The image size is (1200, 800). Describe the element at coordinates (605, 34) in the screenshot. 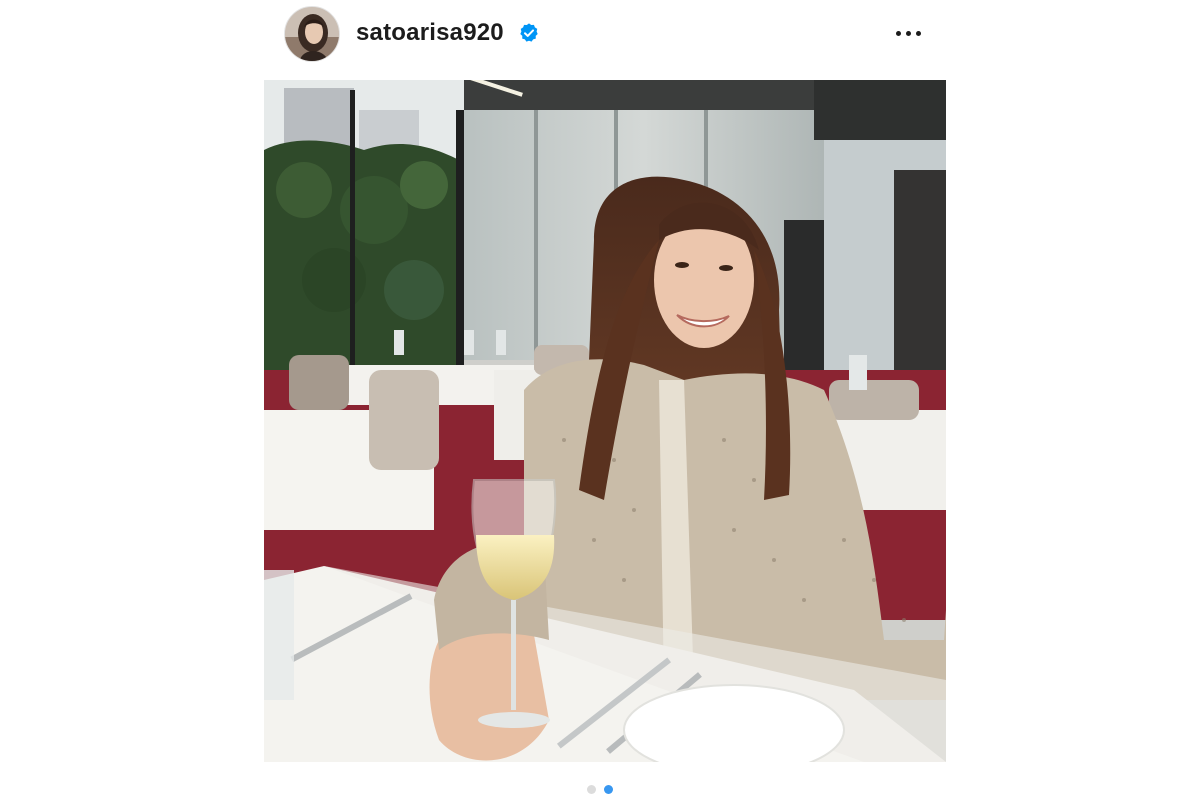

I see `post-header: satoarisa920` at that location.